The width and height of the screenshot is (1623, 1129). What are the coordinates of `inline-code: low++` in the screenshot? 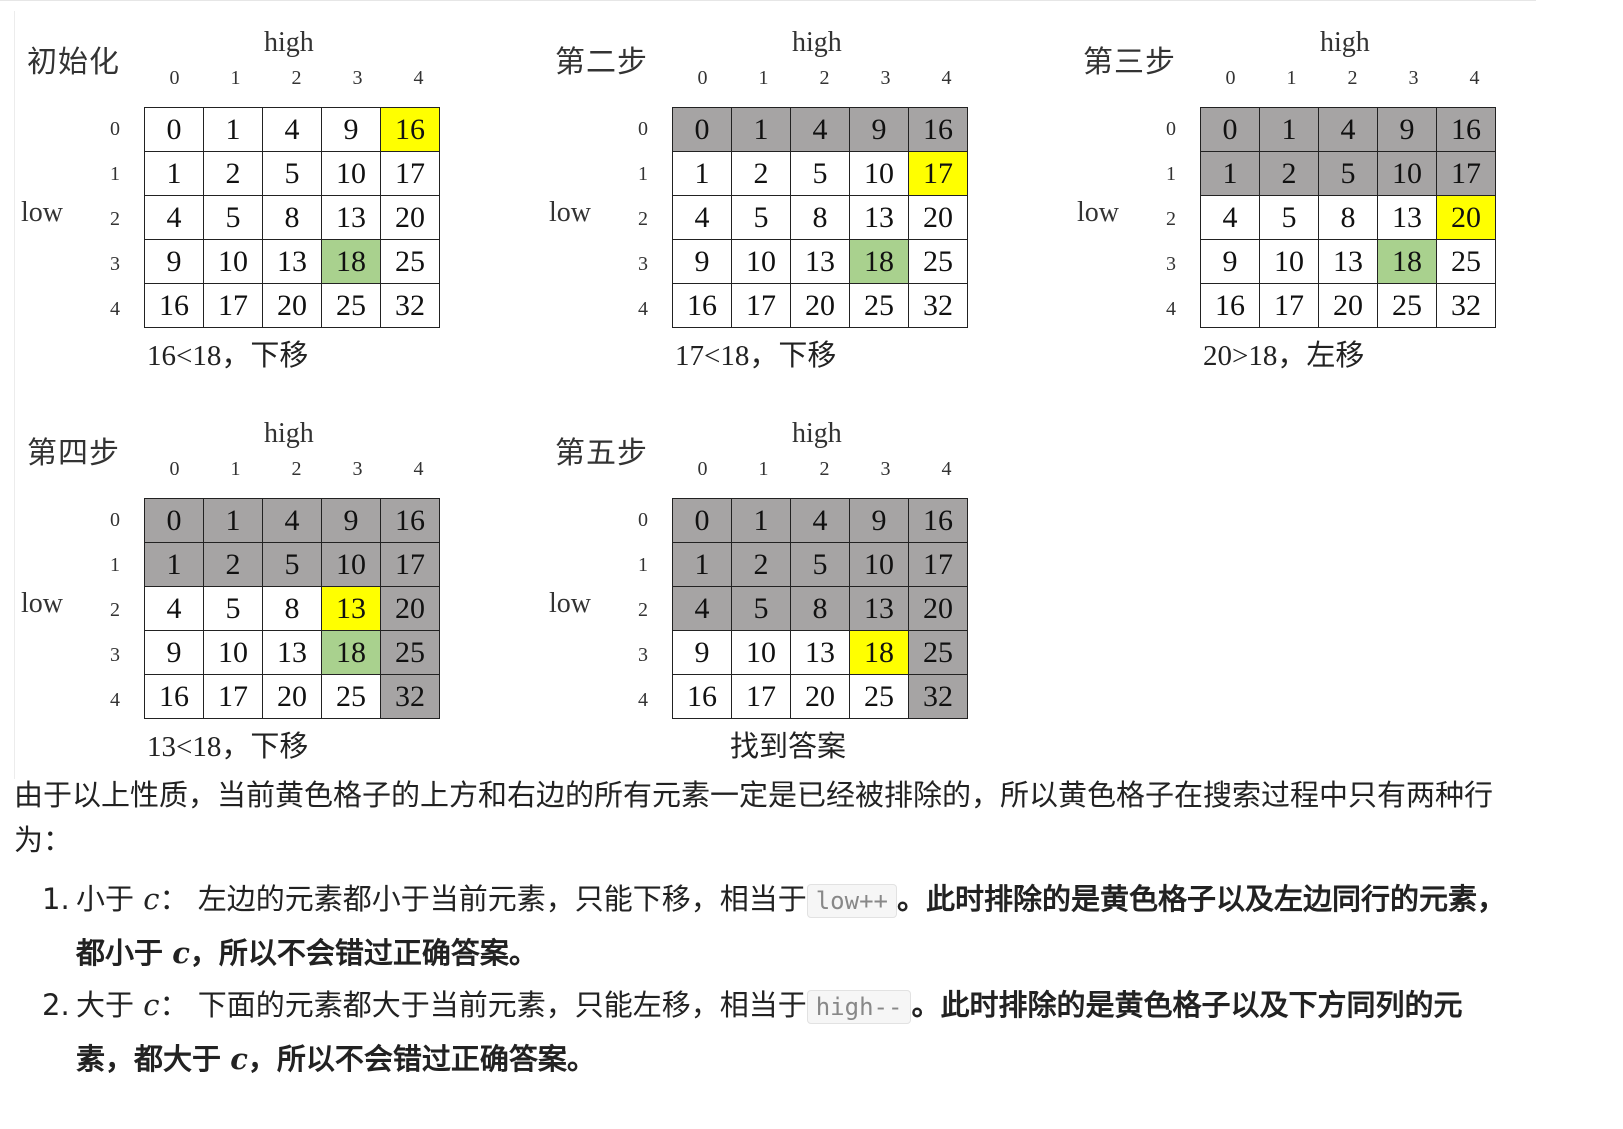 It's located at (851, 901).